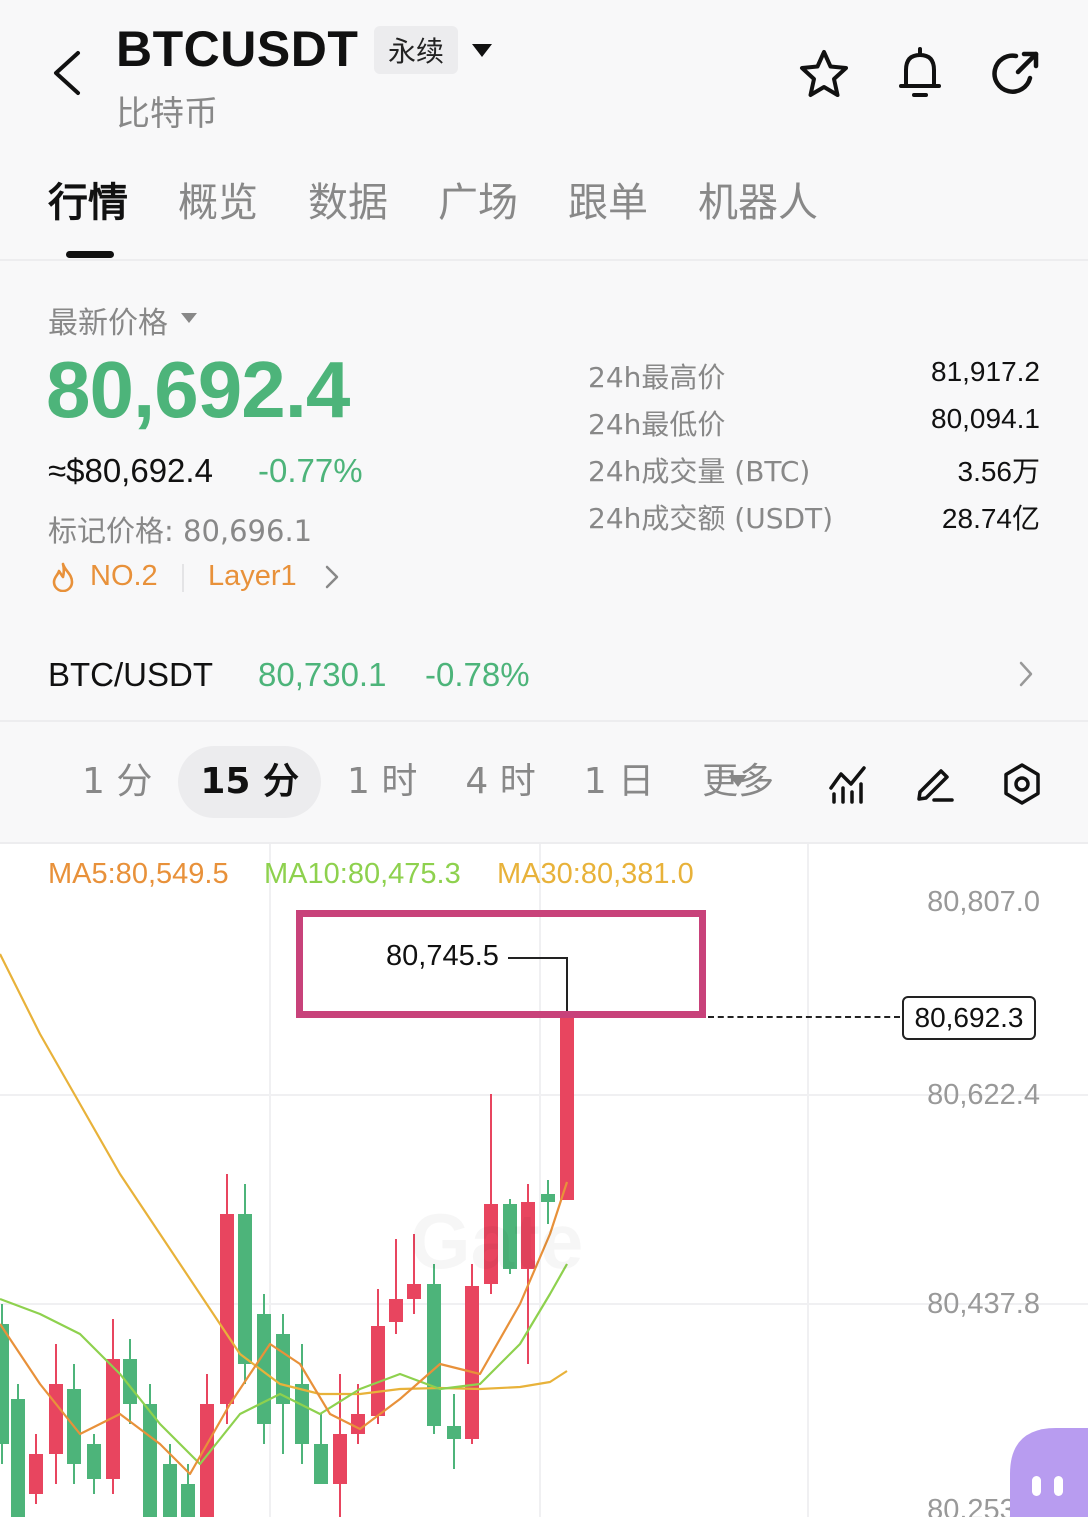 The image size is (1088, 1517). Describe the element at coordinates (124, 576) in the screenshot. I see `rank-badge: NO.2` at that location.